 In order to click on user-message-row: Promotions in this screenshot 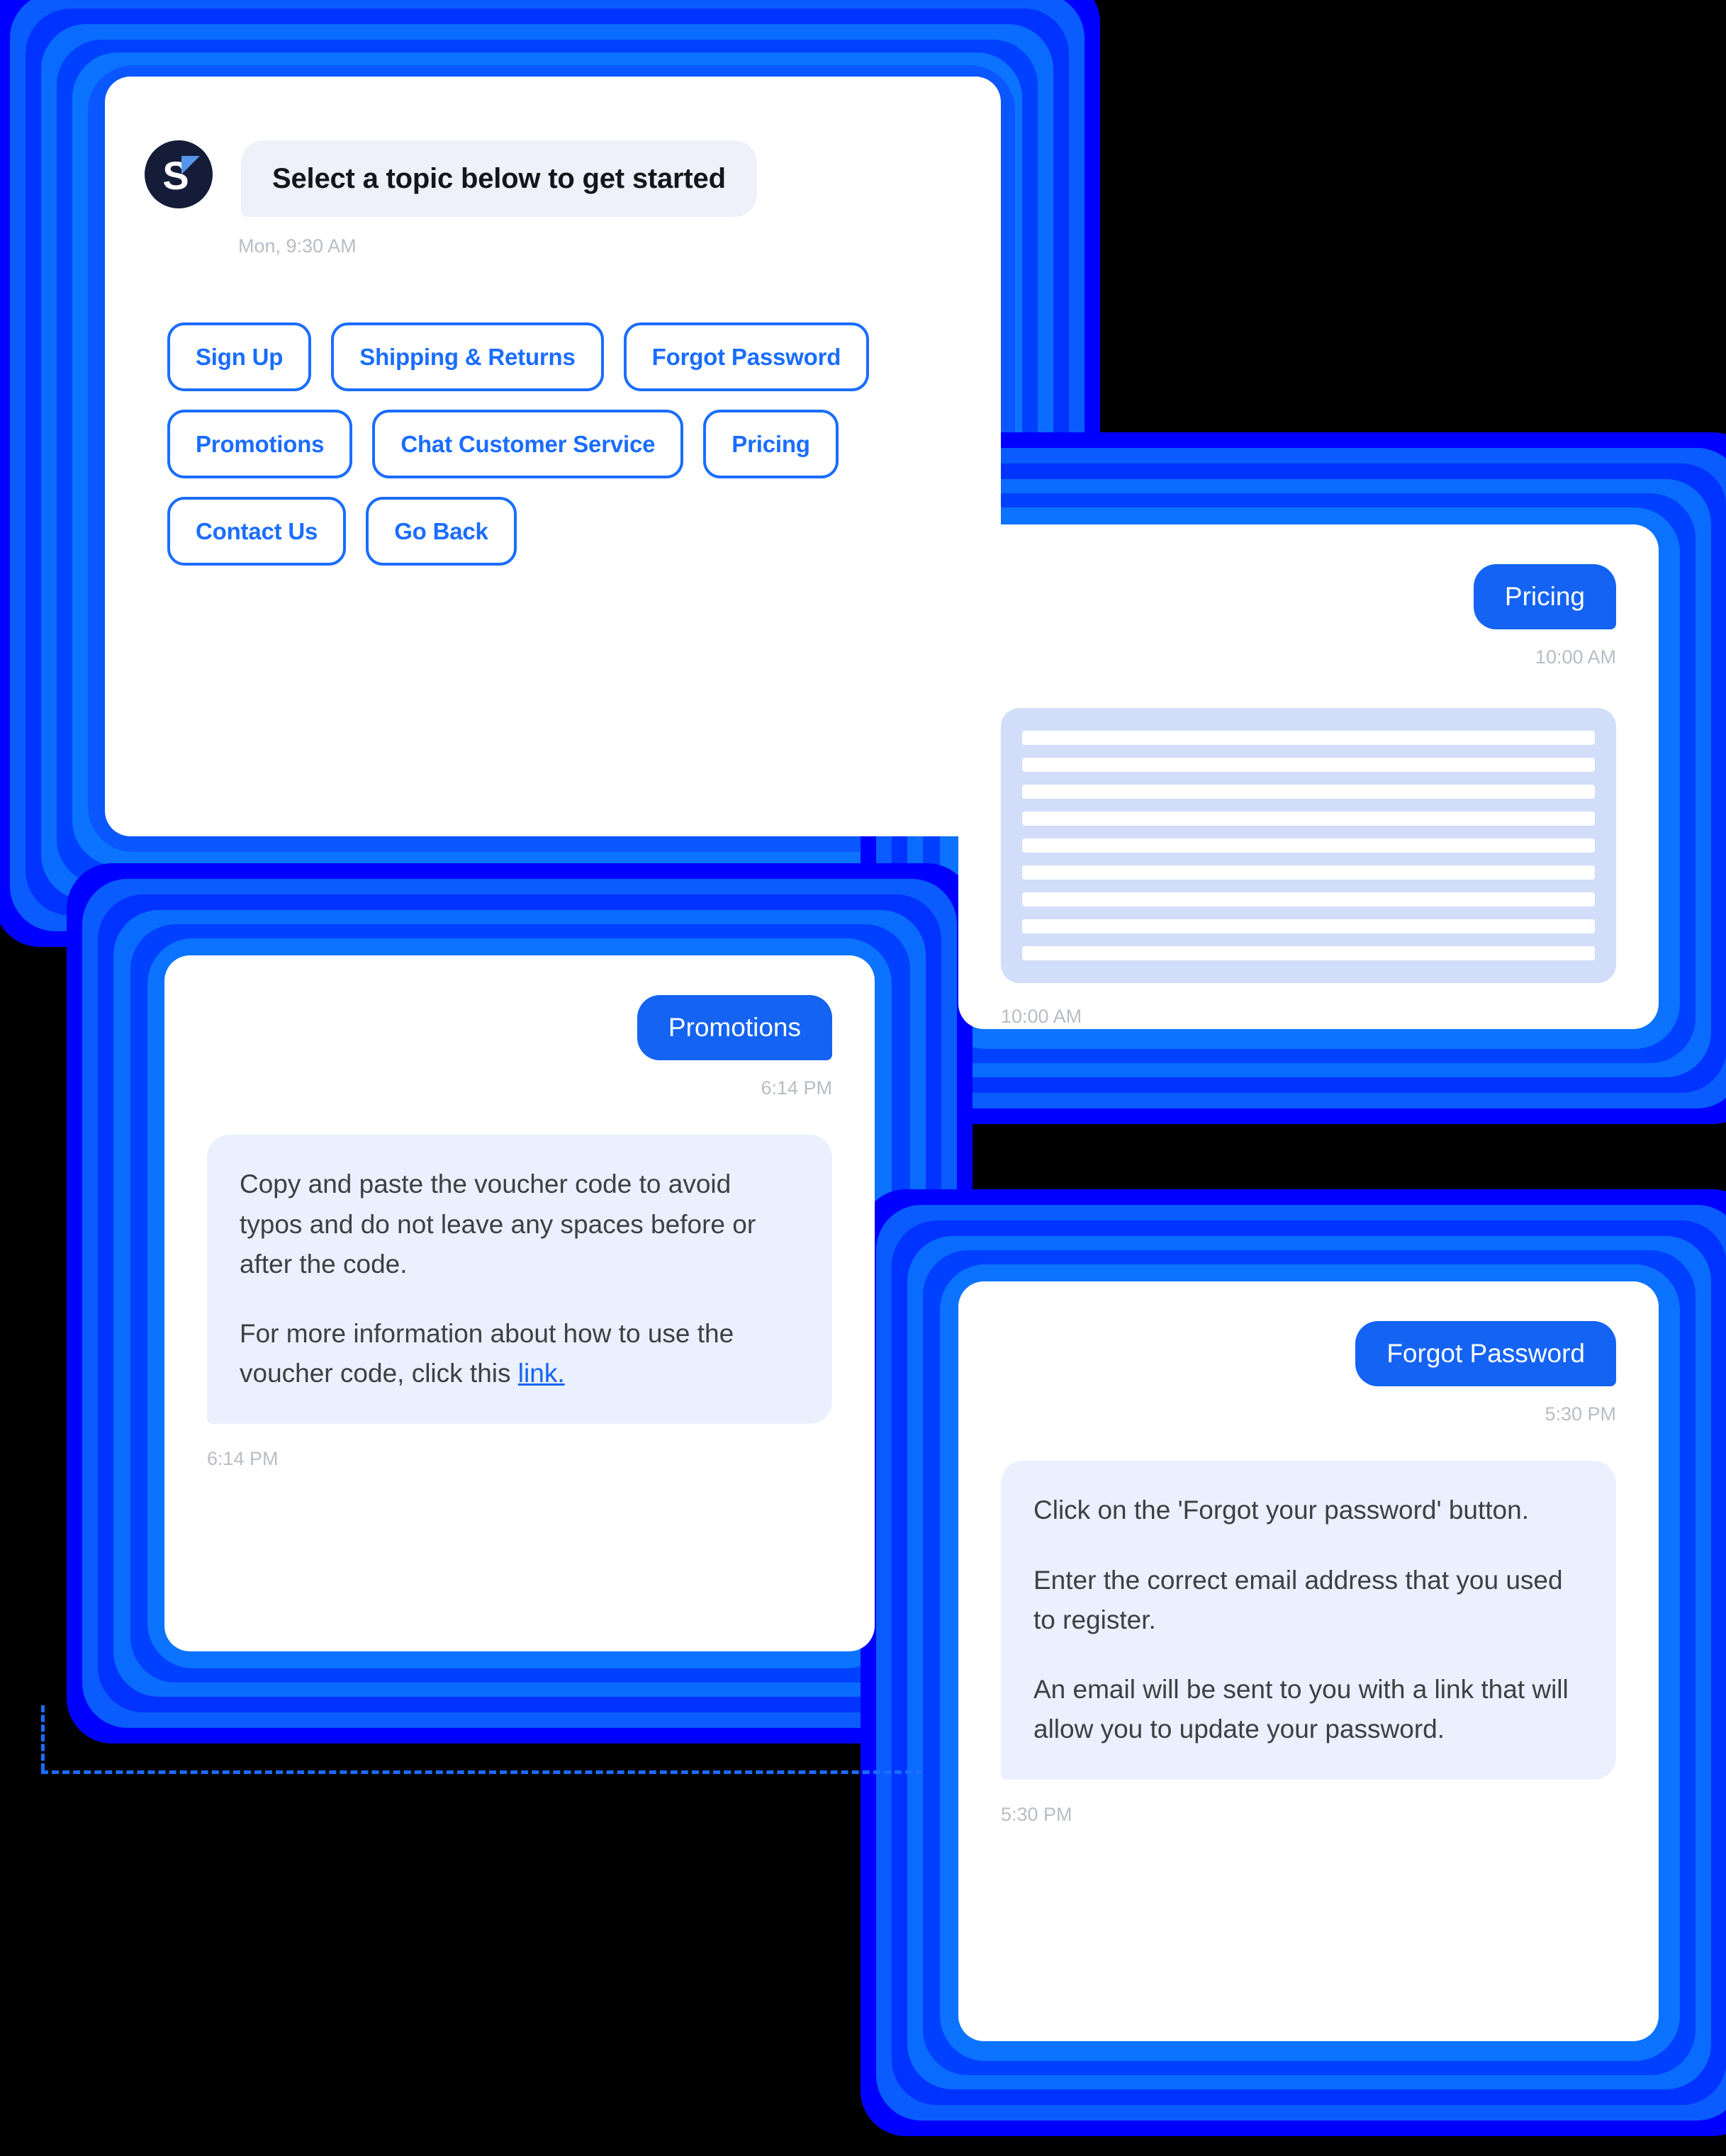, I will do `click(519, 1028)`.